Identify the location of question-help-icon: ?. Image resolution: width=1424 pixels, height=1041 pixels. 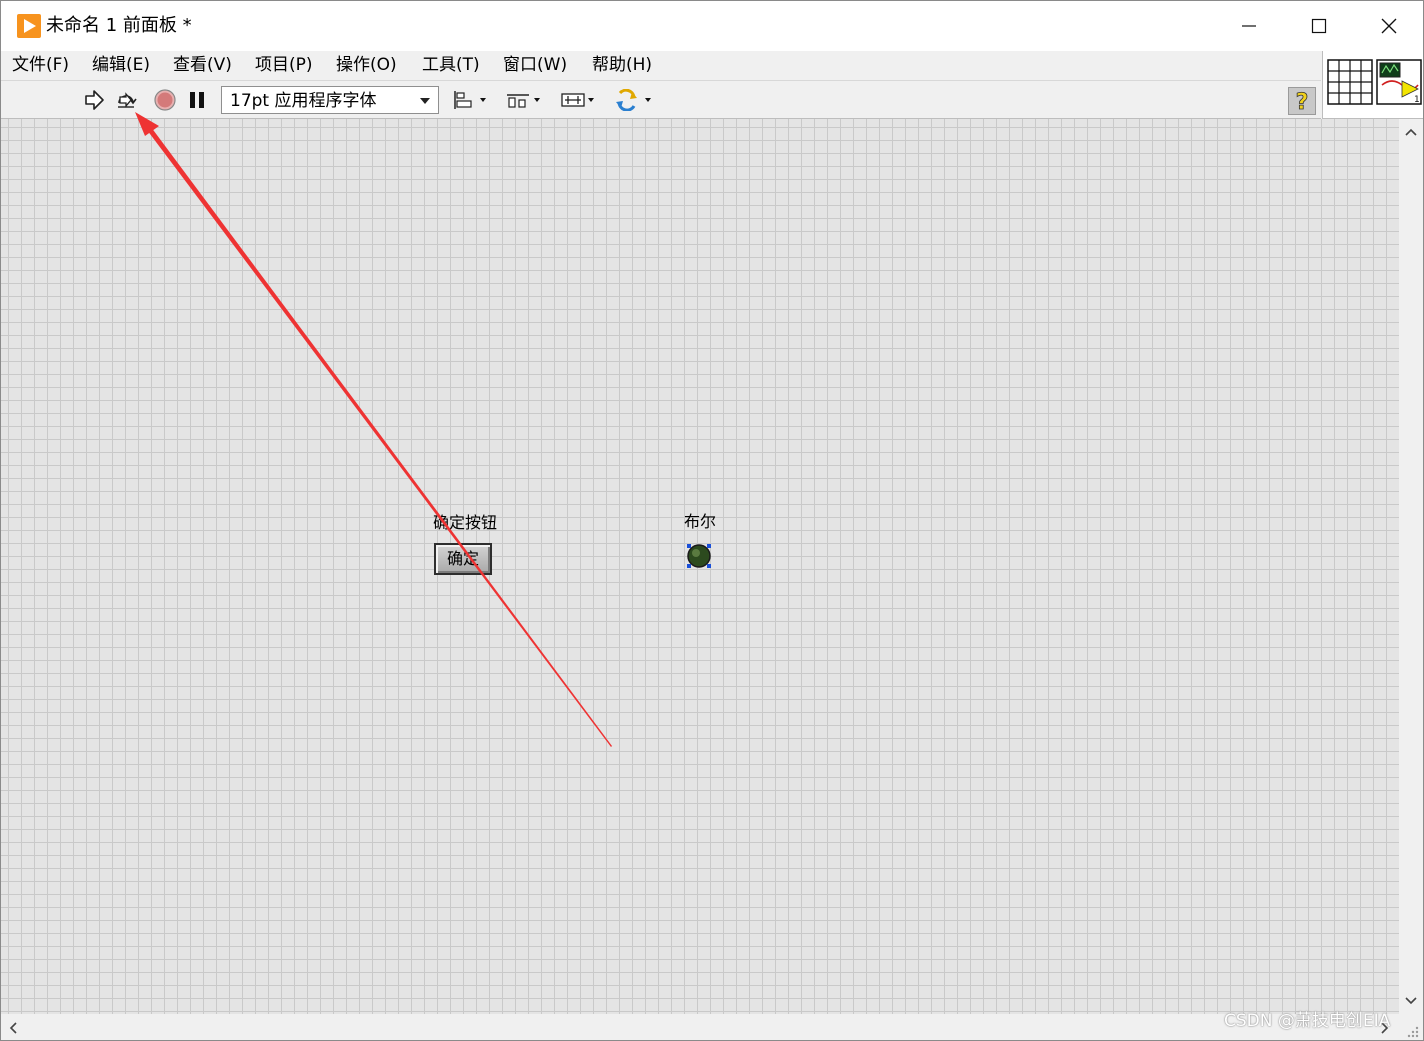
(1302, 103).